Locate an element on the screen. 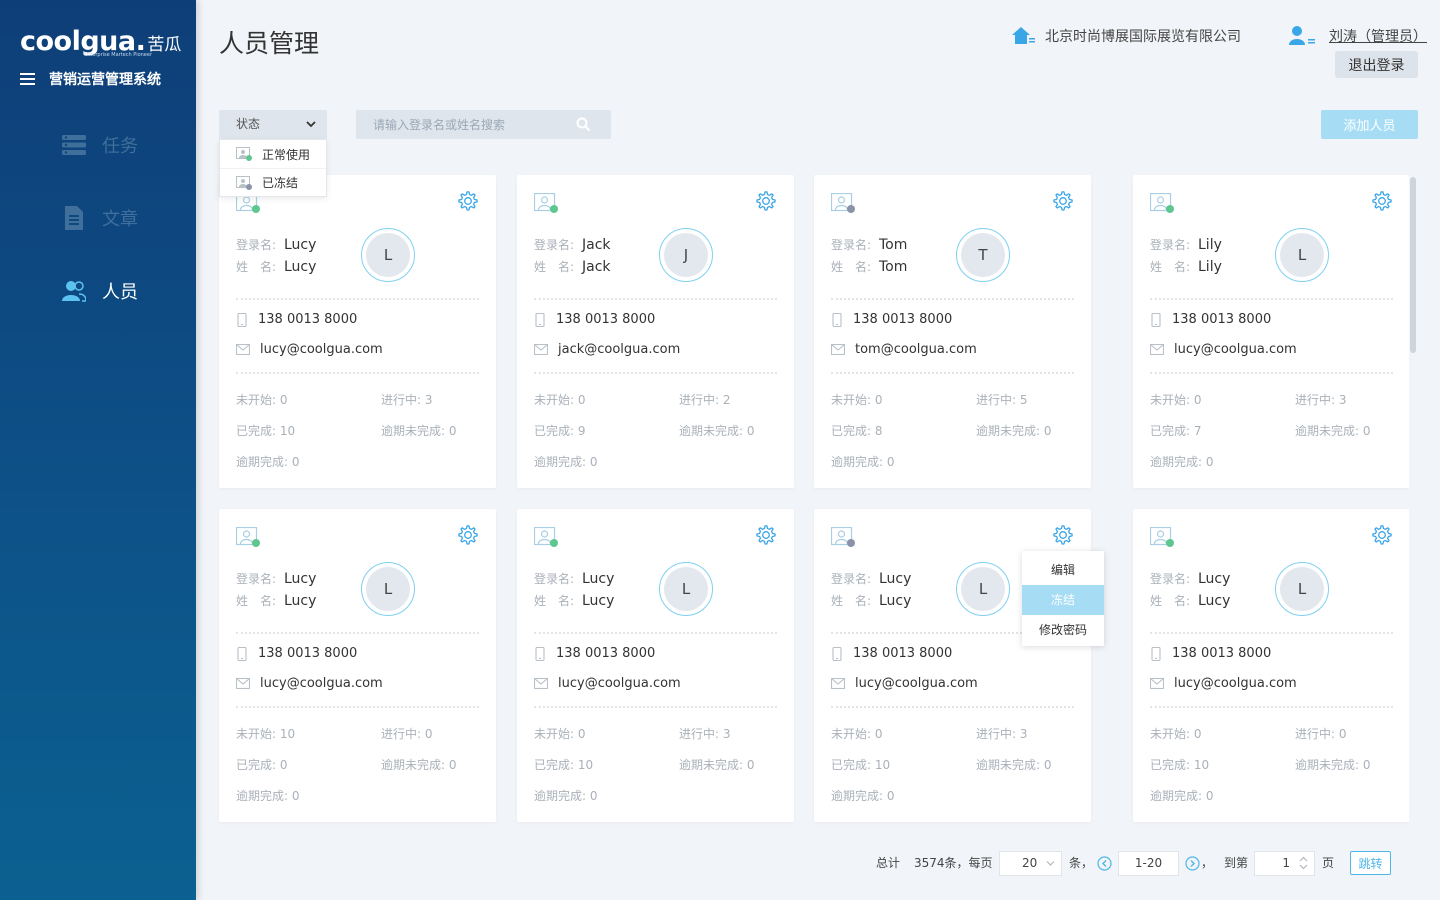 Image resolution: width=1440 pixels, height=900 pixels. search-icon is located at coordinates (583, 124).